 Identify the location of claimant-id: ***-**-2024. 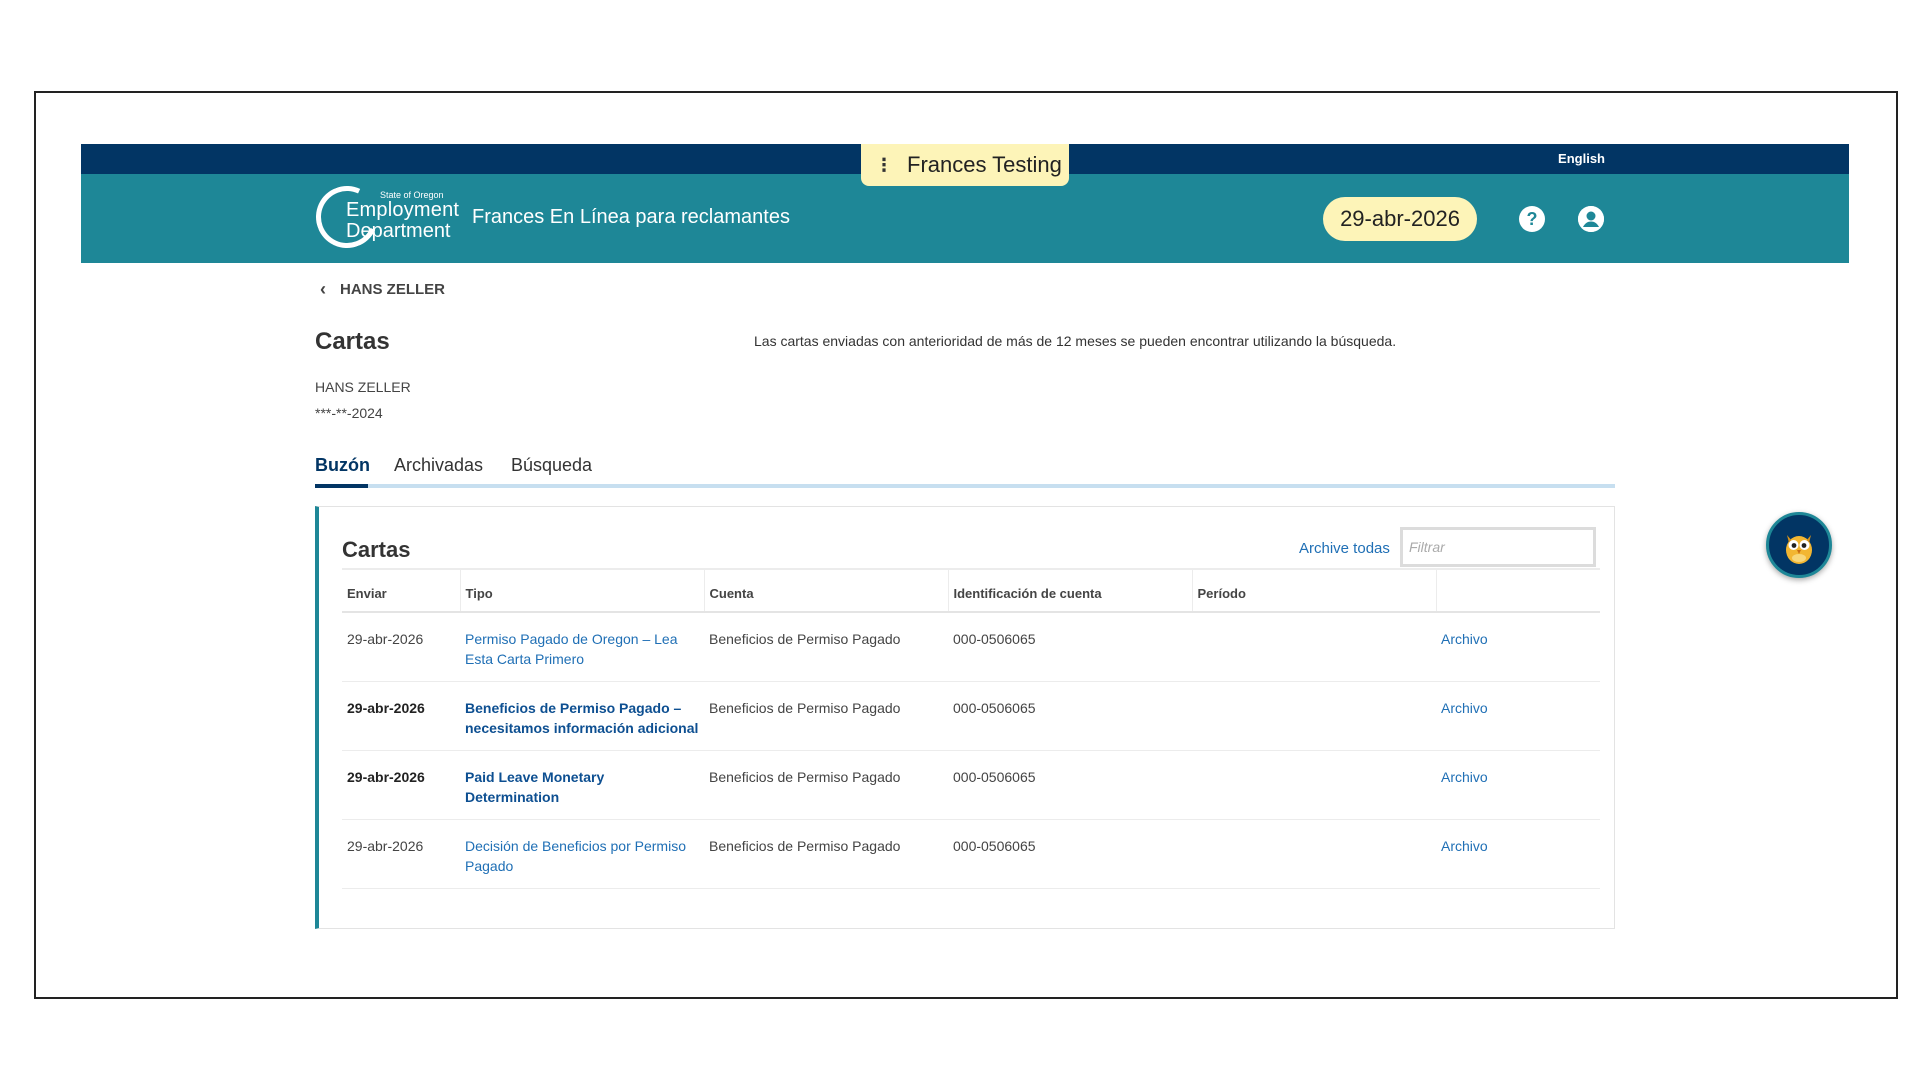
(349, 413).